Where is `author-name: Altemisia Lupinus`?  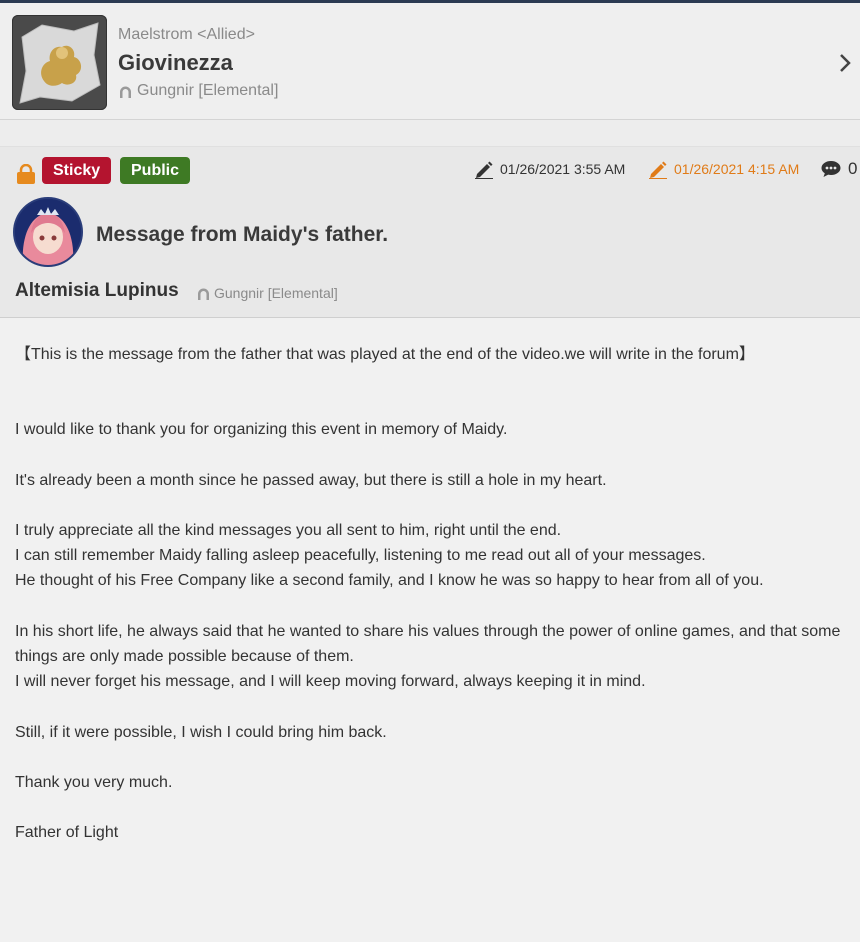 author-name: Altemisia Lupinus is located at coordinates (97, 291).